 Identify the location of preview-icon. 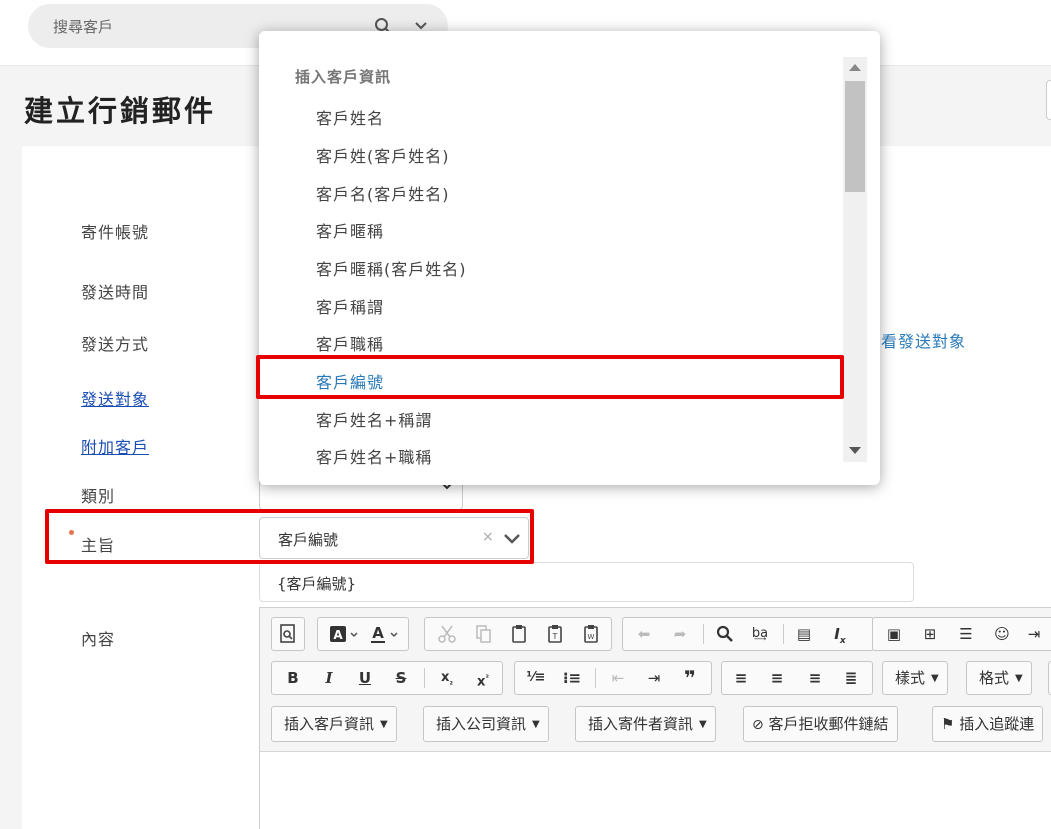
(287, 633).